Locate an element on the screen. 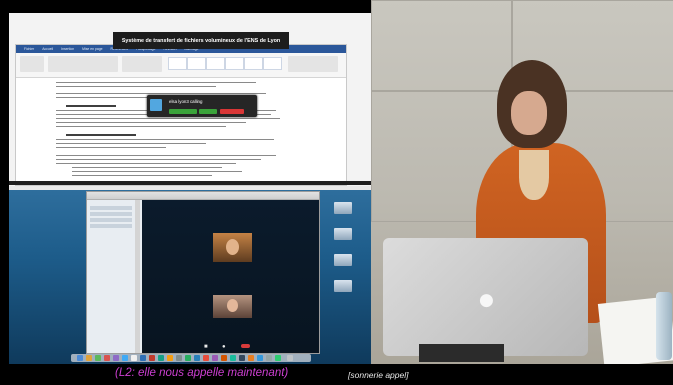 Image resolution: width=673 pixels, height=385 pixels. water-bottle is located at coordinates (664, 326).